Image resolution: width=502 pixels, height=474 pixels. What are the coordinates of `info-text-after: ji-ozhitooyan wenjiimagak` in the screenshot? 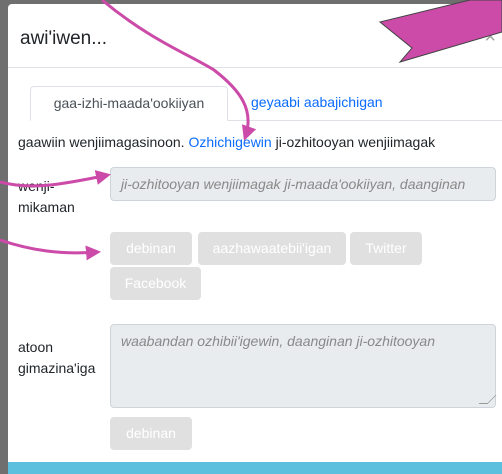 It's located at (353, 142).